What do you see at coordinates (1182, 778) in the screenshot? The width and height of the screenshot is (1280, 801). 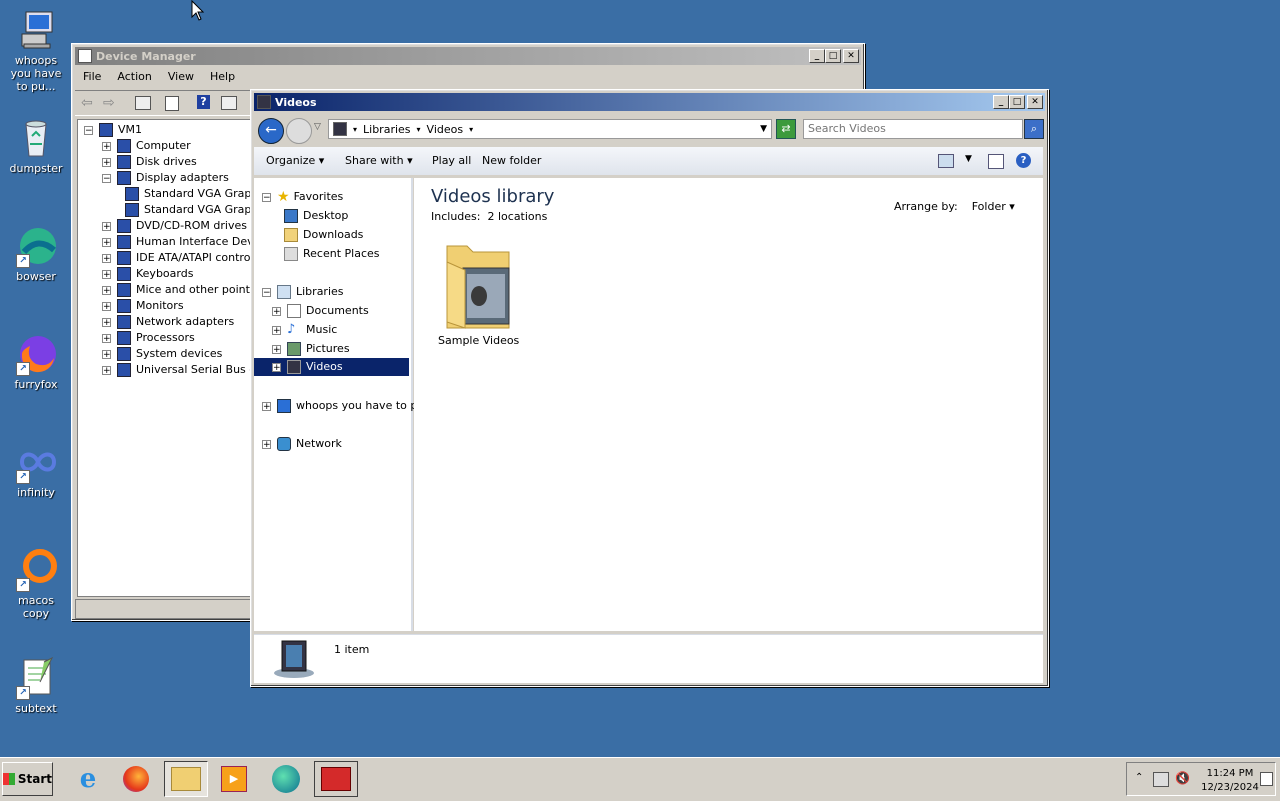 I see `volume-muted-icon: 🔇` at bounding box center [1182, 778].